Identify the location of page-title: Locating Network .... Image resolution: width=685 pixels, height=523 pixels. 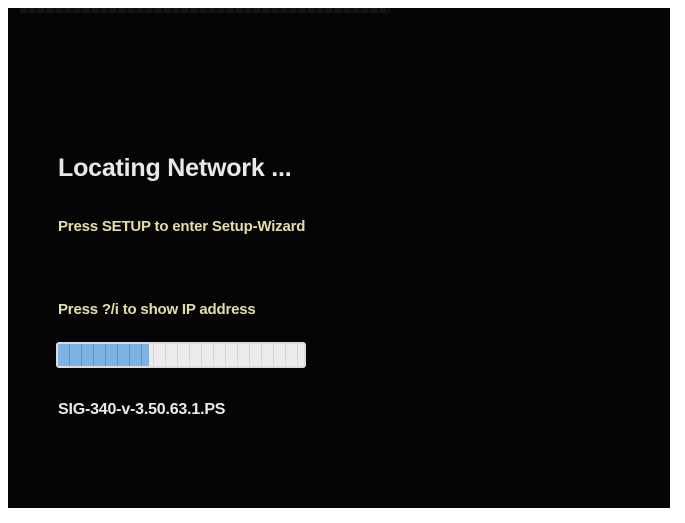
(175, 168).